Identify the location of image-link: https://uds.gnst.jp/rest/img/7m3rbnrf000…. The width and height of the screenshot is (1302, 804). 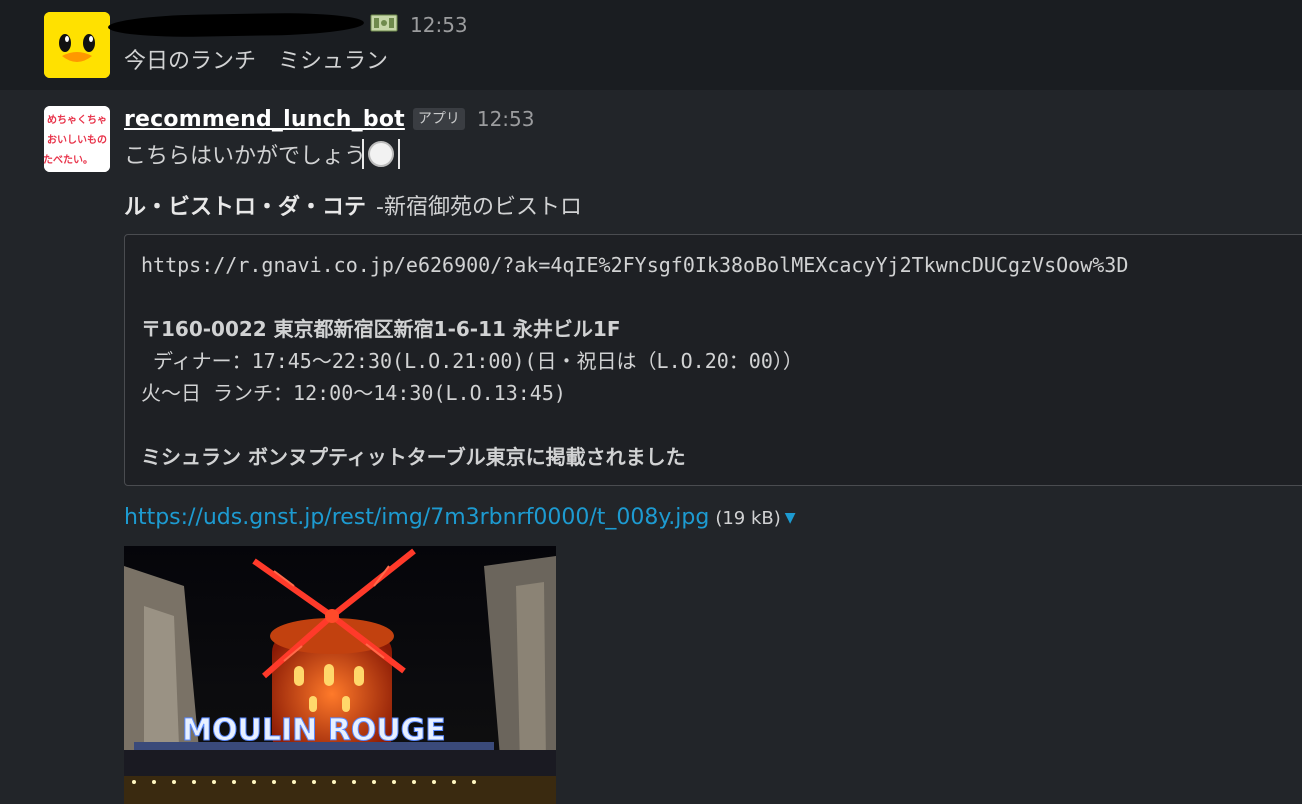
(416, 517).